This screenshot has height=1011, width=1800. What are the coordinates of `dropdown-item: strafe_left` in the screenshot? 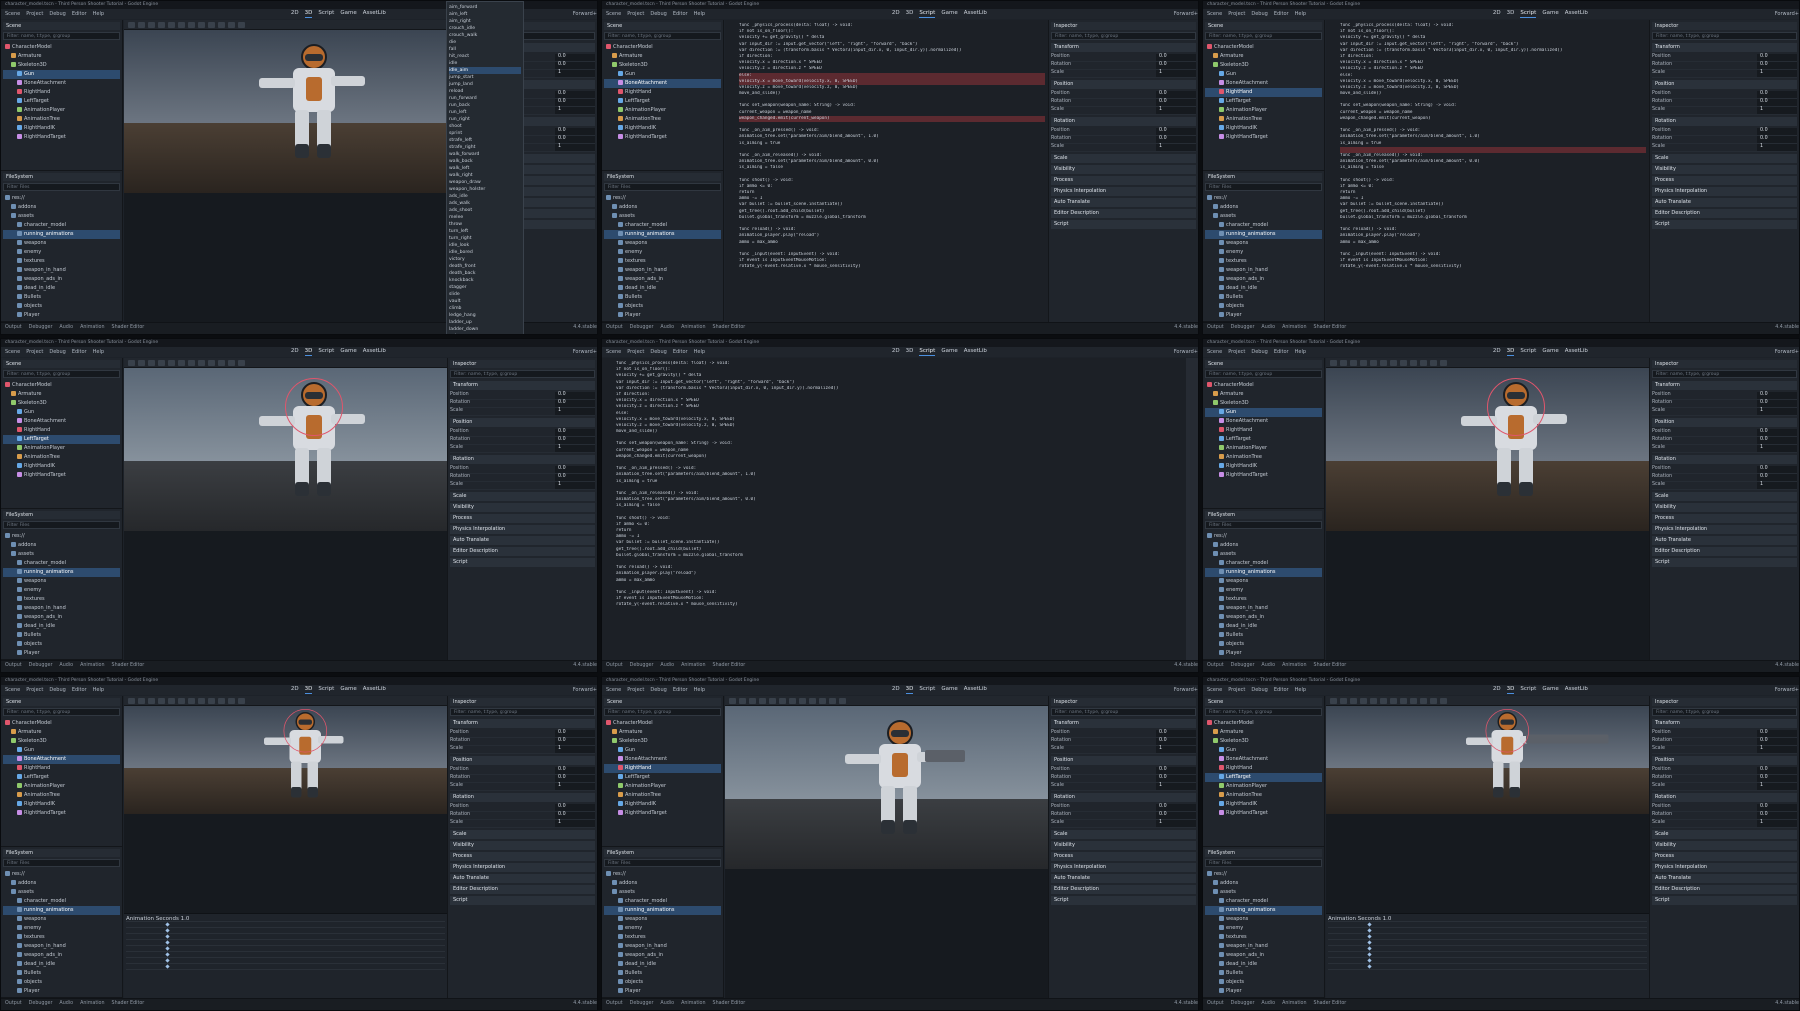 It's located at (485, 140).